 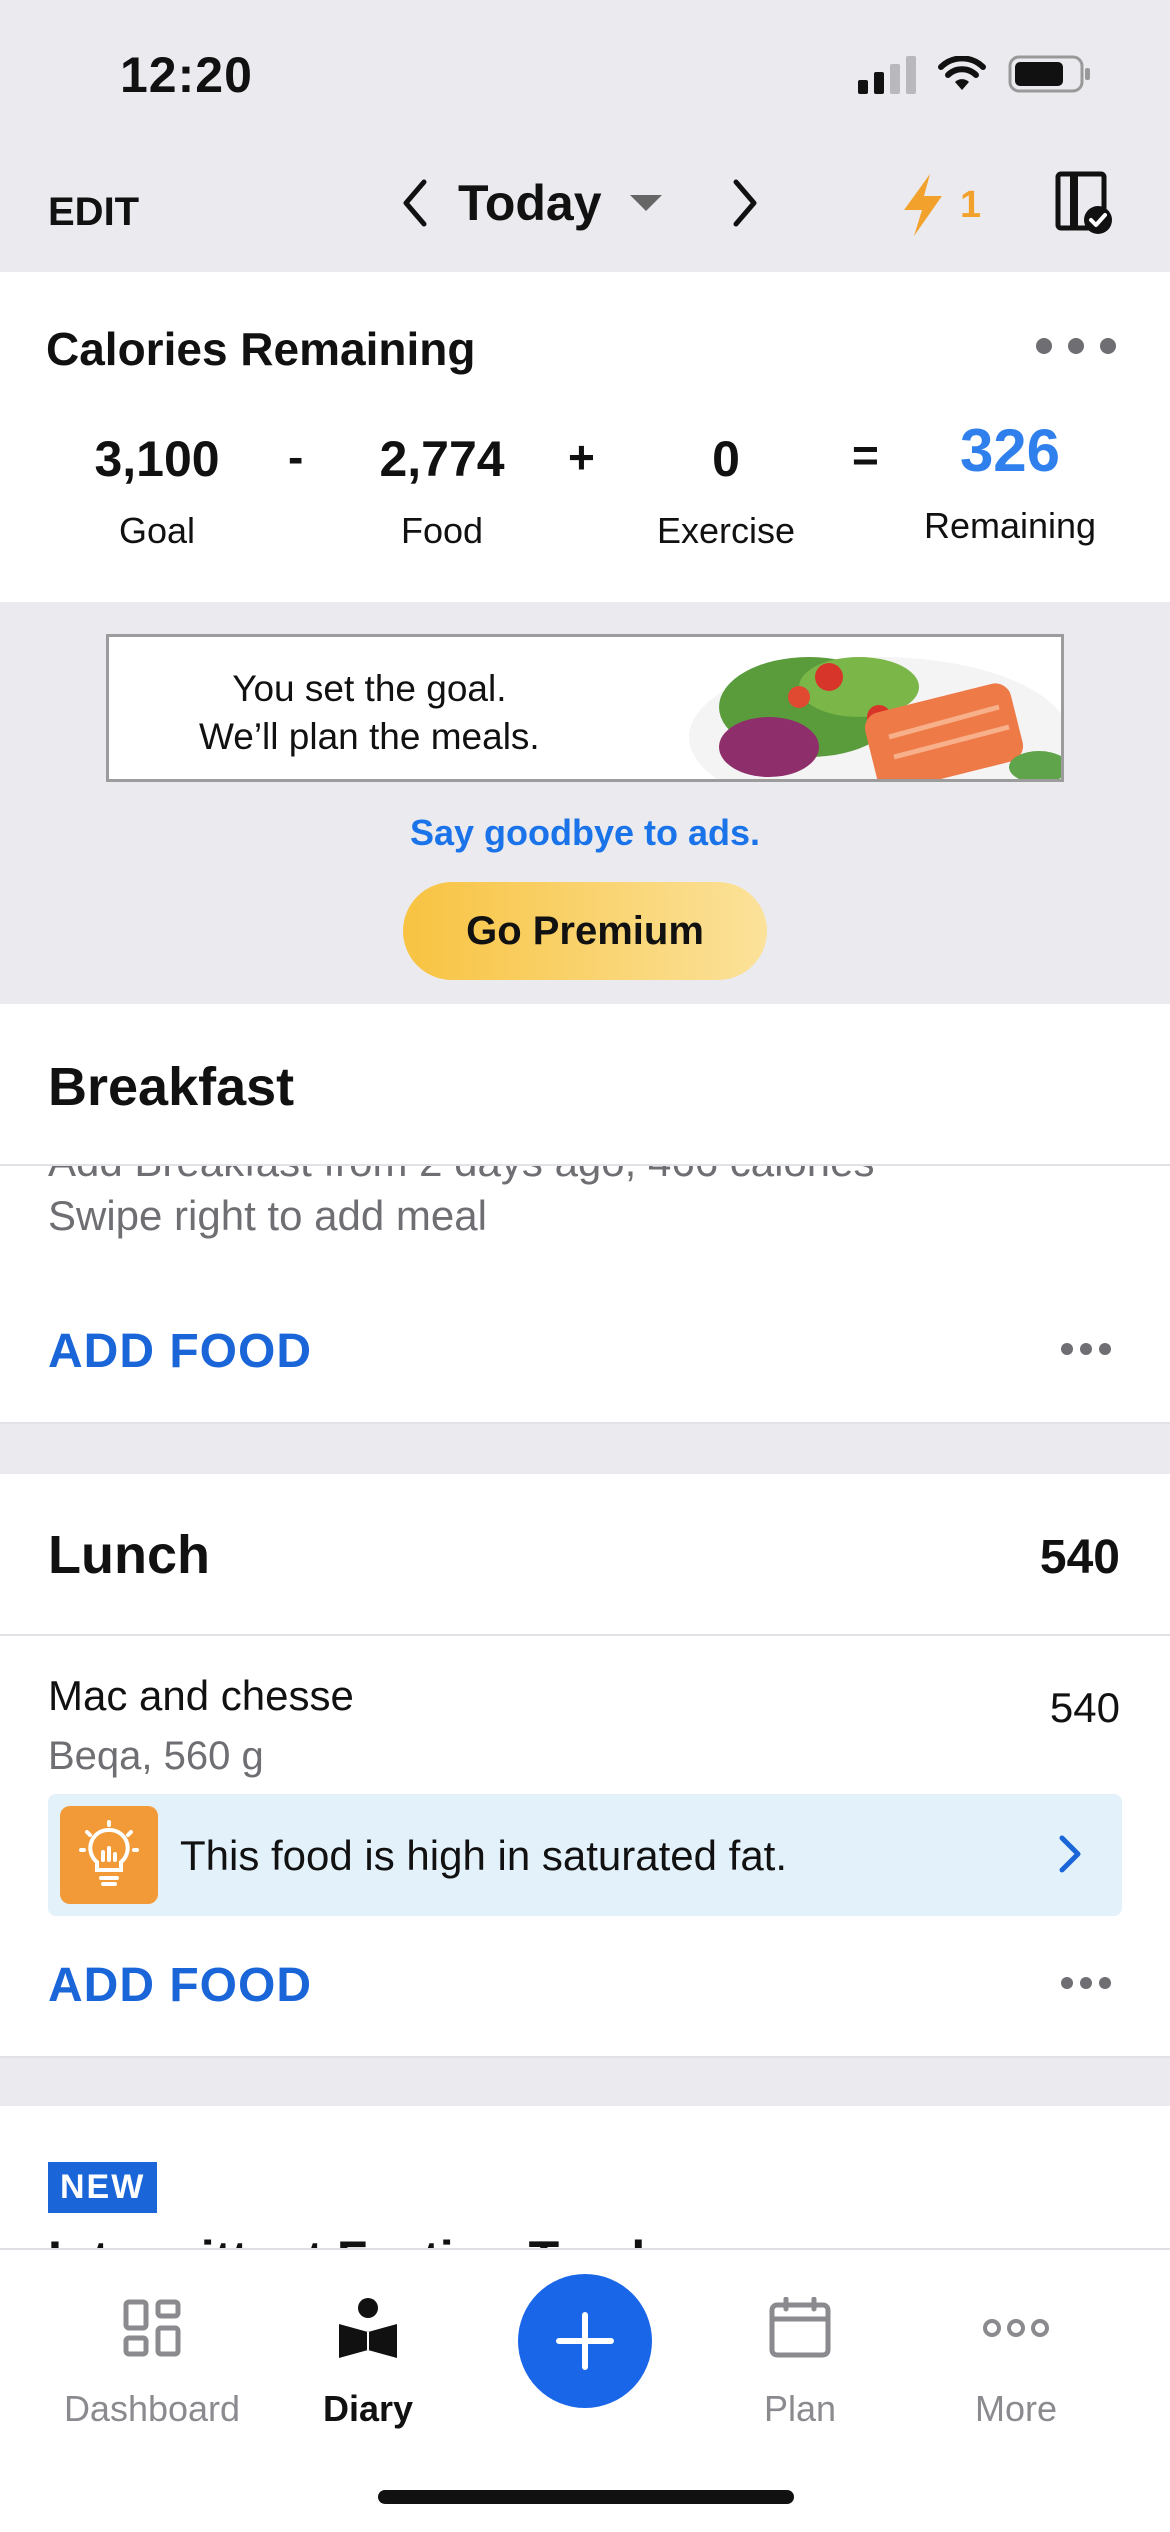 I want to click on goal-value: 3,100, so click(x=157, y=459).